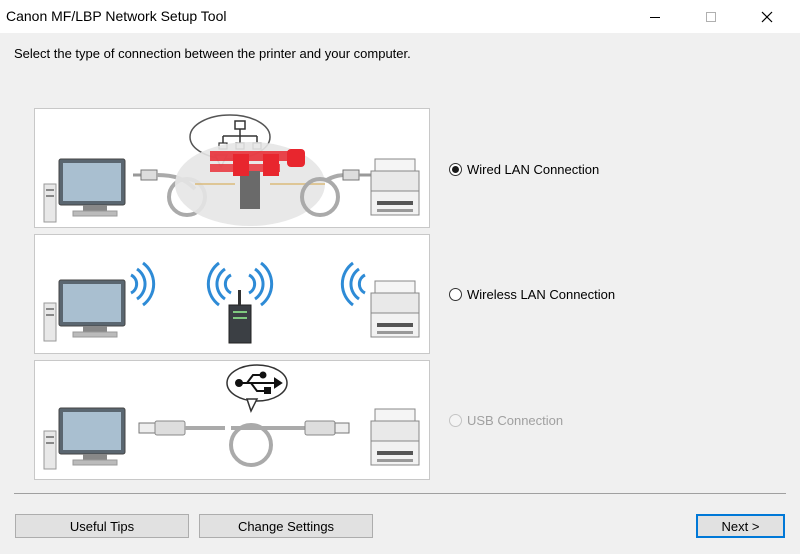 The height and width of the screenshot is (554, 800). What do you see at coordinates (455, 169) in the screenshot?
I see `wired-lan-radio` at bounding box center [455, 169].